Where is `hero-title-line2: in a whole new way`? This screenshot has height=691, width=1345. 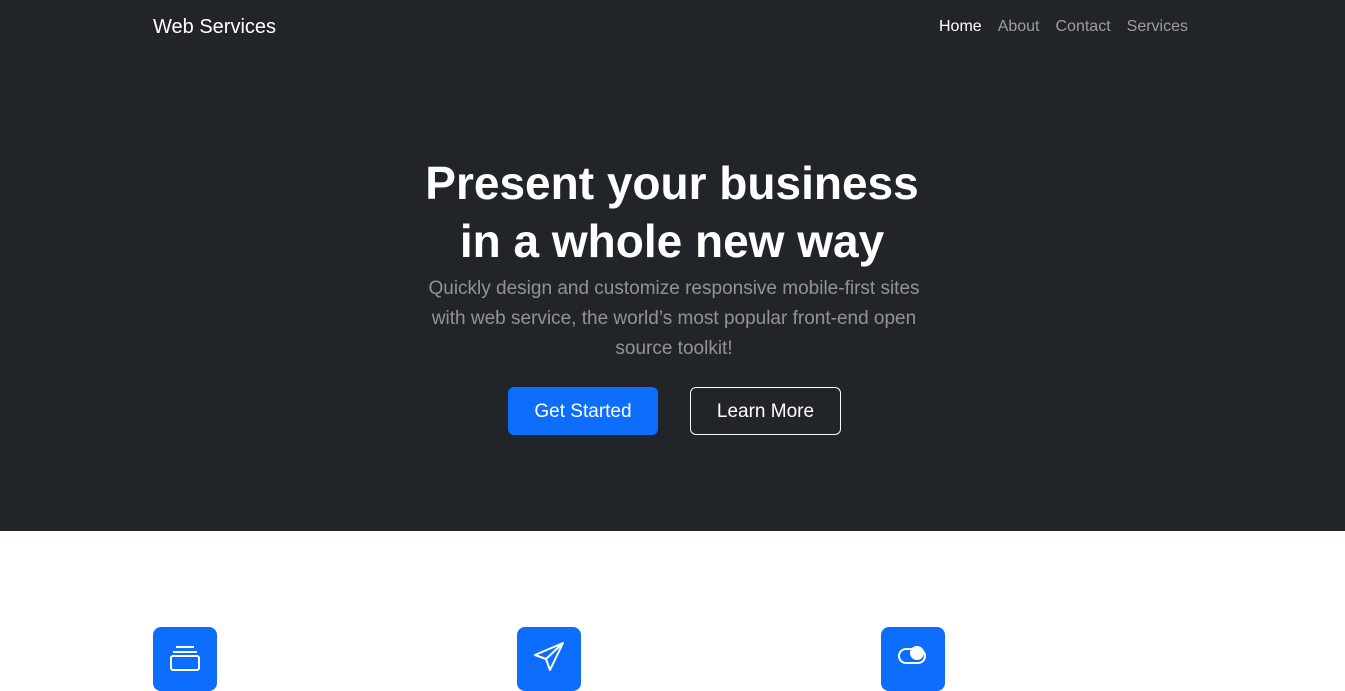
hero-title-line2: in a whole new way is located at coordinates (672, 241).